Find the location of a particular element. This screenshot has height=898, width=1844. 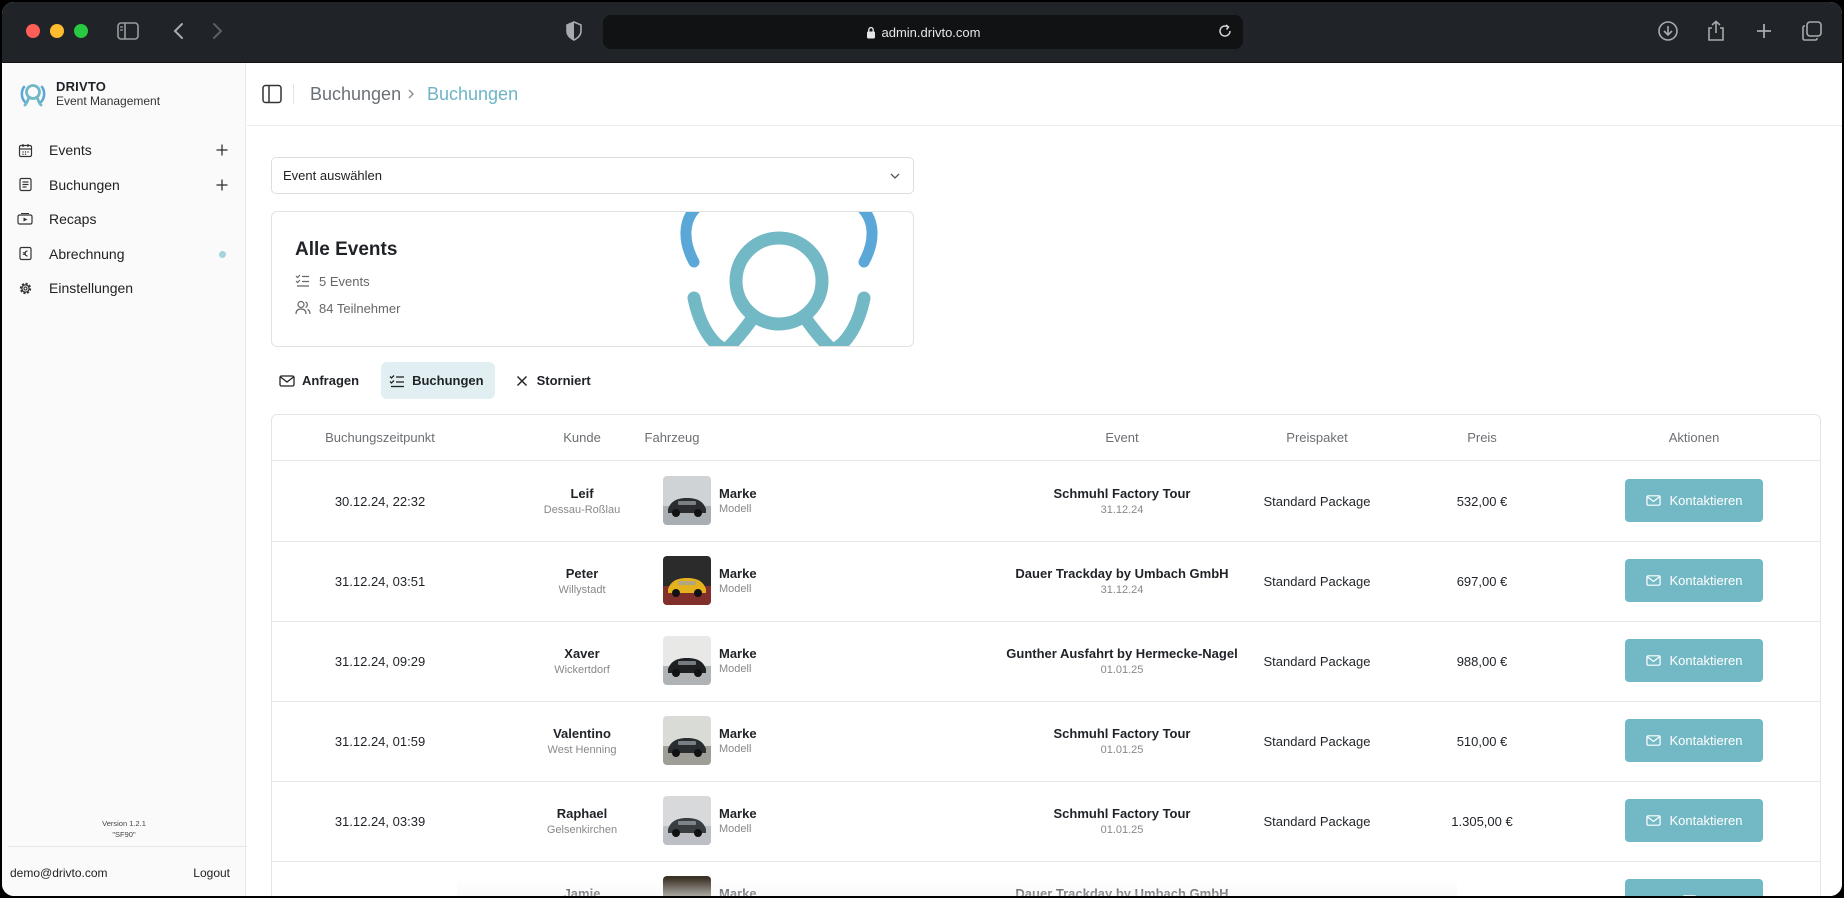

events-count-row: 5 Events is located at coordinates (332, 281).